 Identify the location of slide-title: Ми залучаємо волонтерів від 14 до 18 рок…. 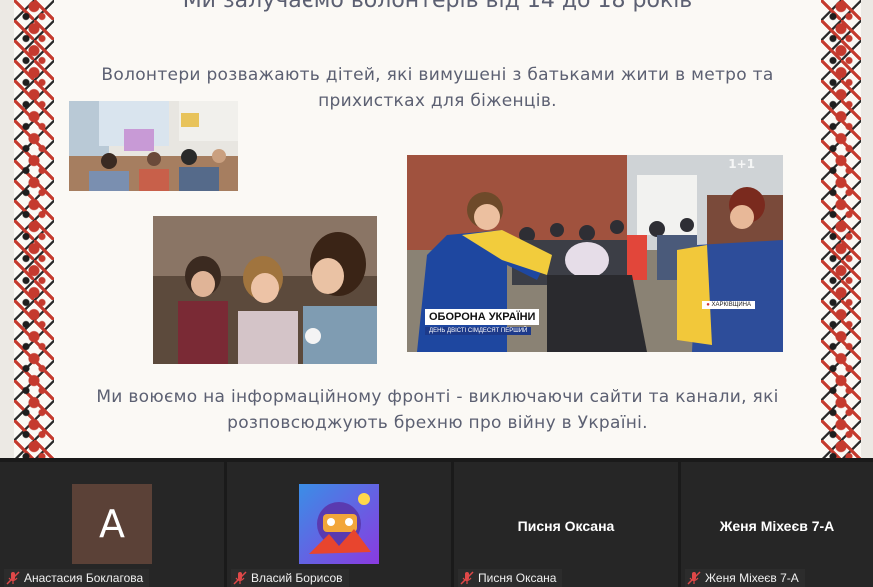
(437, 6).